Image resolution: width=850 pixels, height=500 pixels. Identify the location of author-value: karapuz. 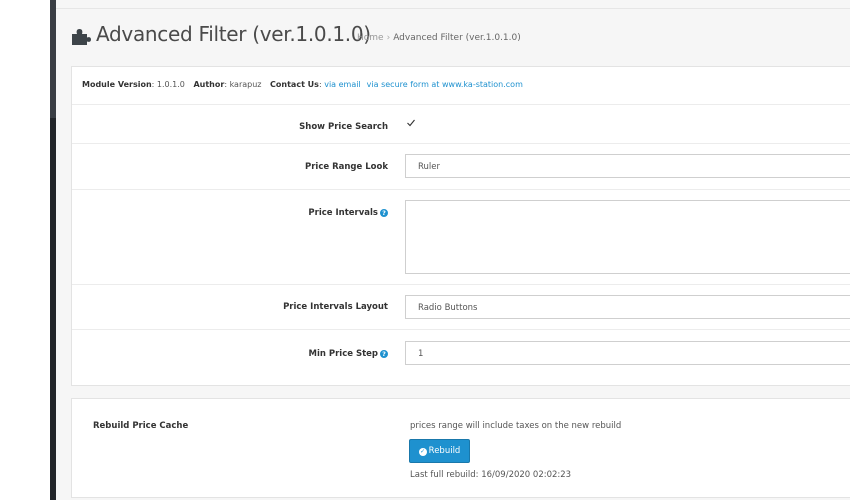
(245, 84).